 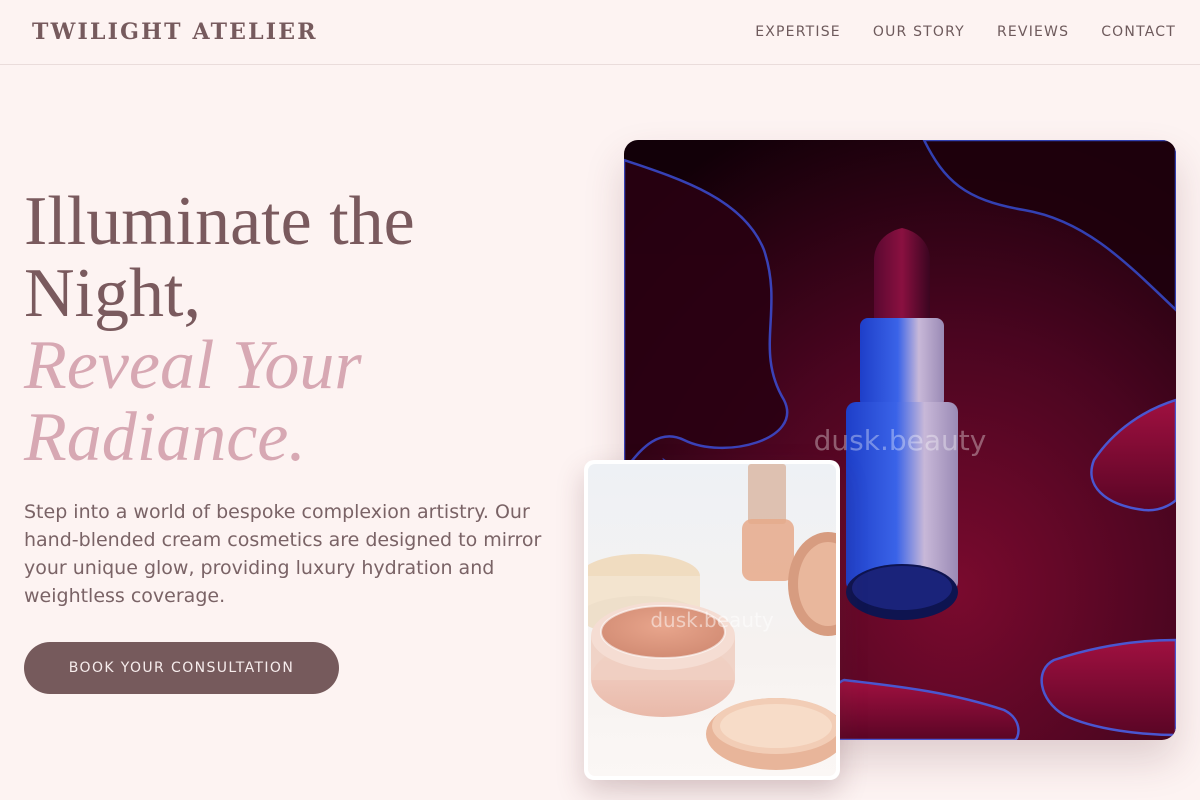 I want to click on nav-our-story: OUR STORY, so click(x=919, y=32).